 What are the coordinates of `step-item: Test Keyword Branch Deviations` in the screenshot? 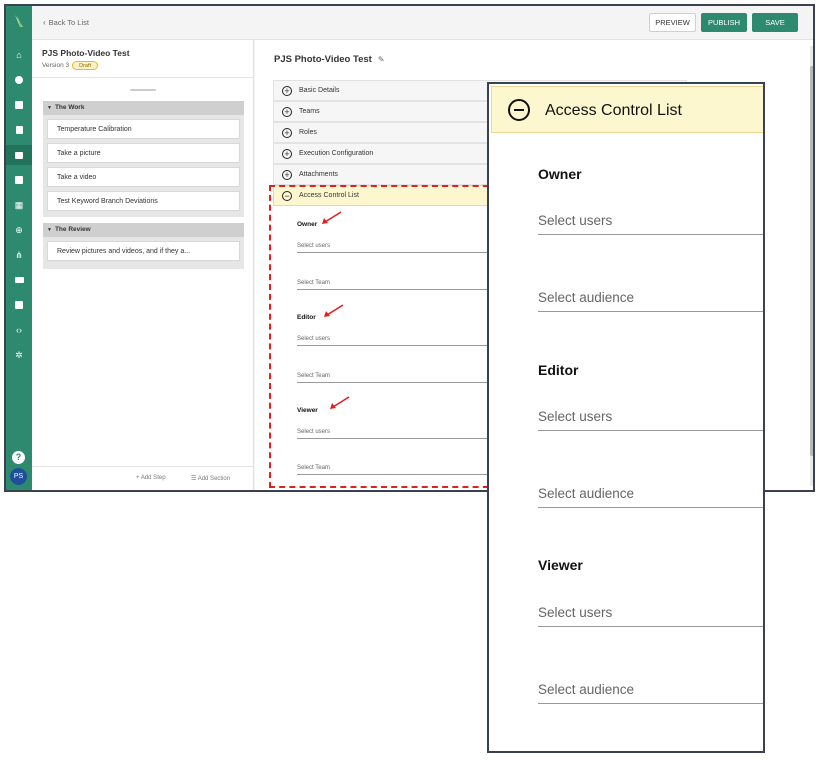 It's located at (143, 201).